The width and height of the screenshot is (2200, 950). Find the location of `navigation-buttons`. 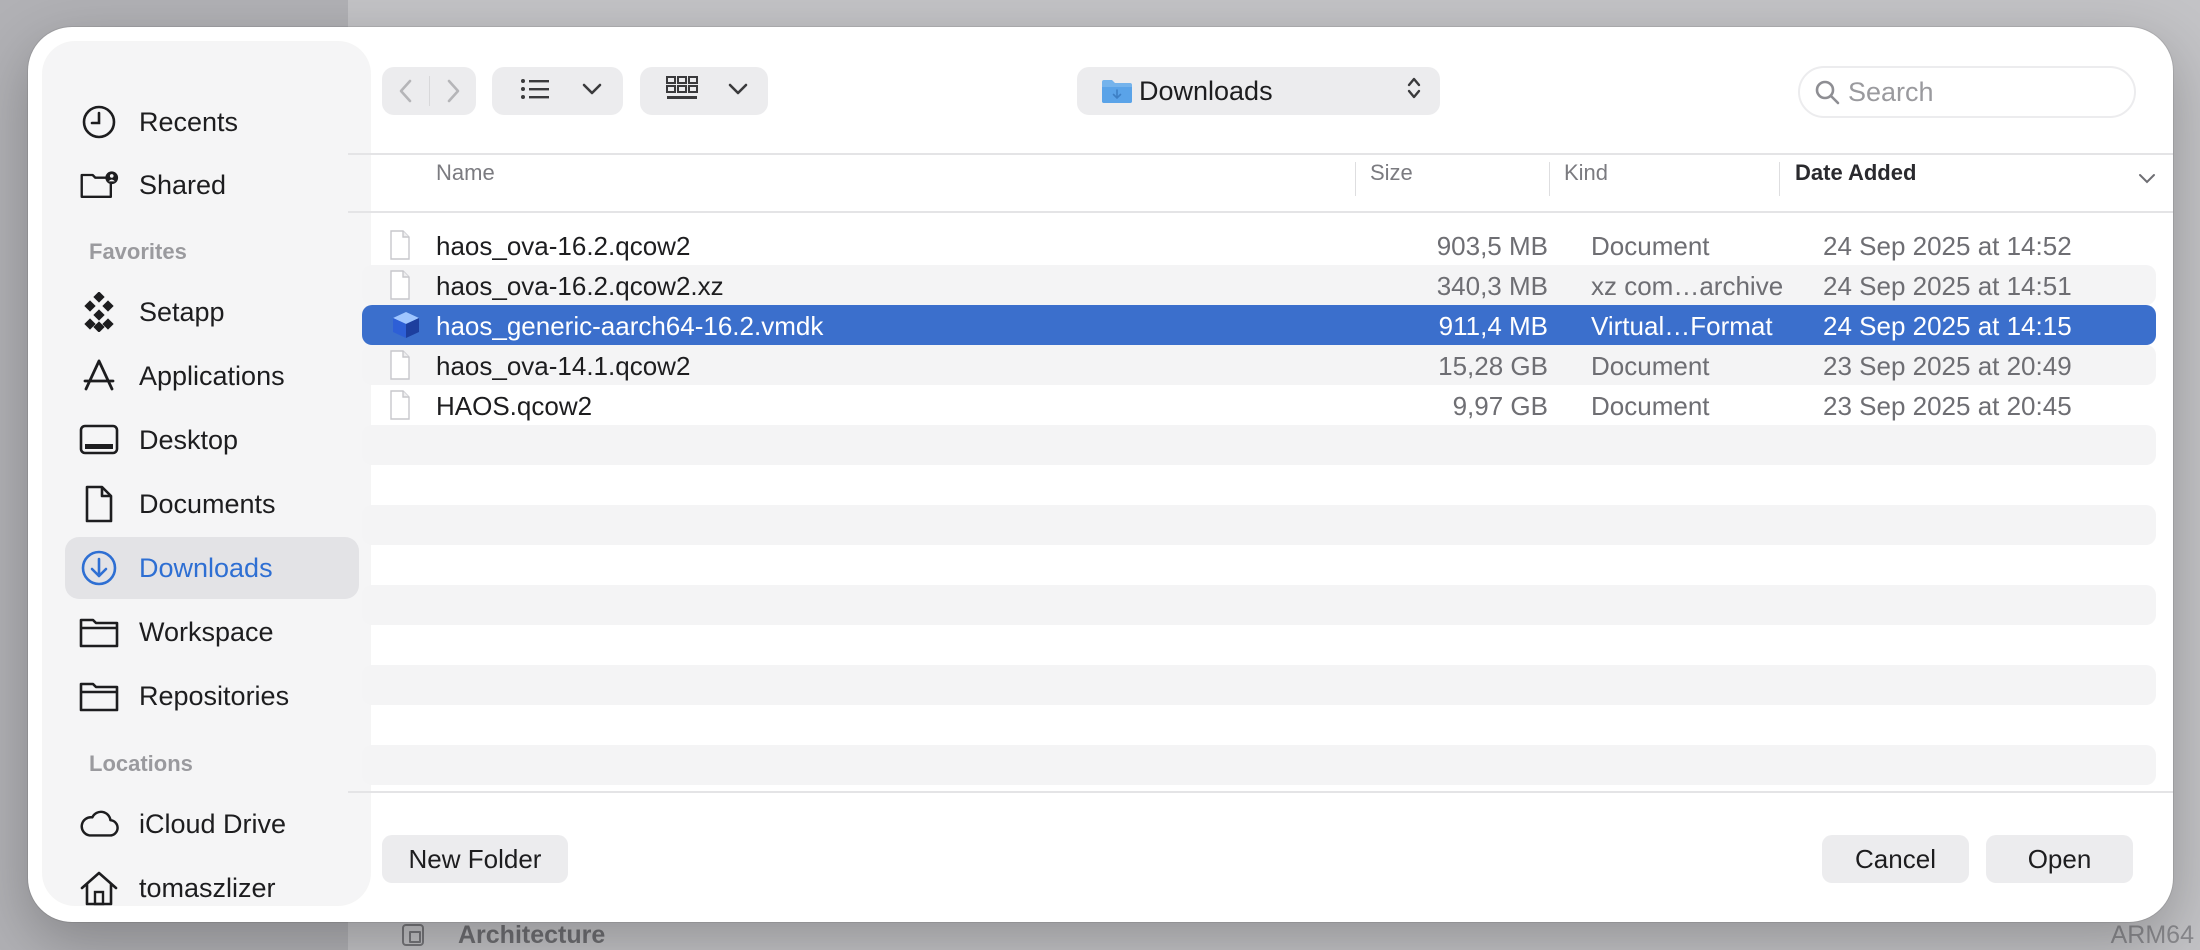

navigation-buttons is located at coordinates (429, 91).